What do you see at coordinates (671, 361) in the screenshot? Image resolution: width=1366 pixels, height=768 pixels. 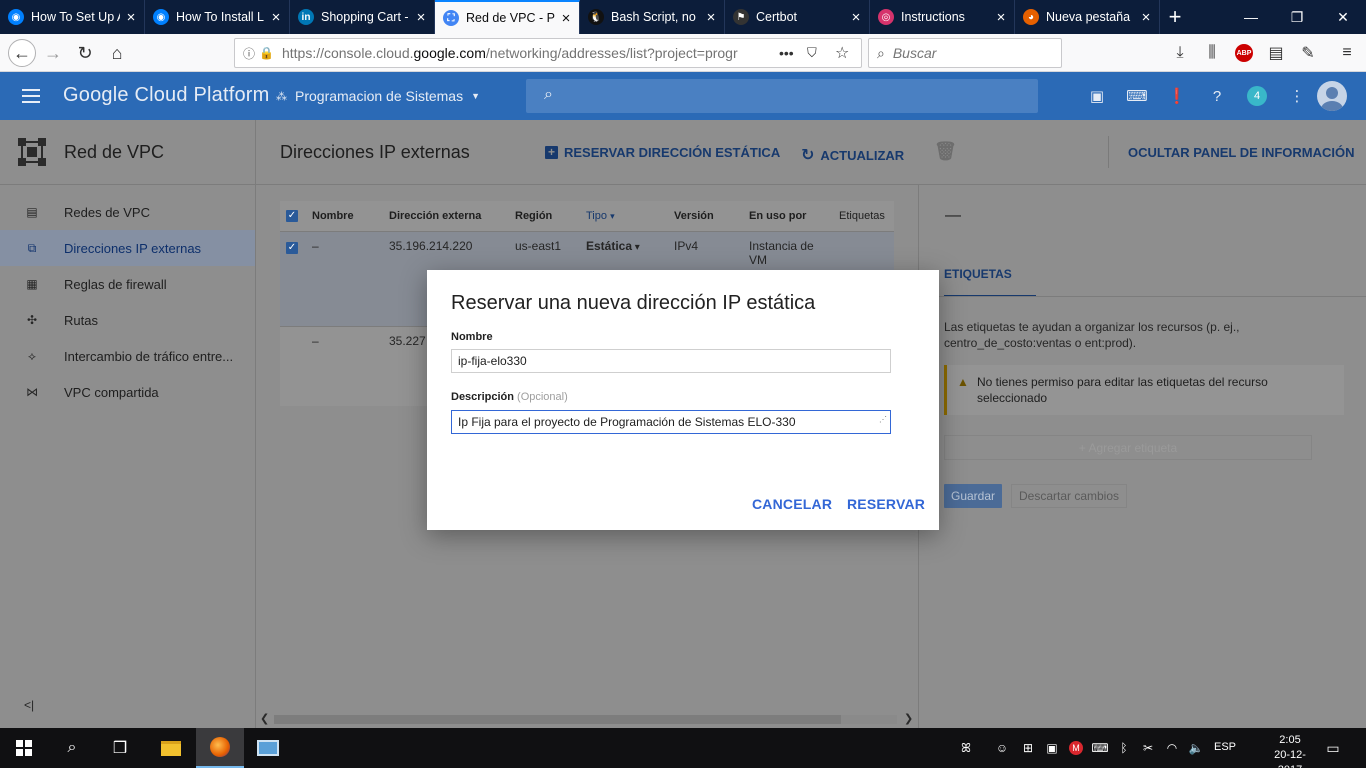 I see `name-input` at bounding box center [671, 361].